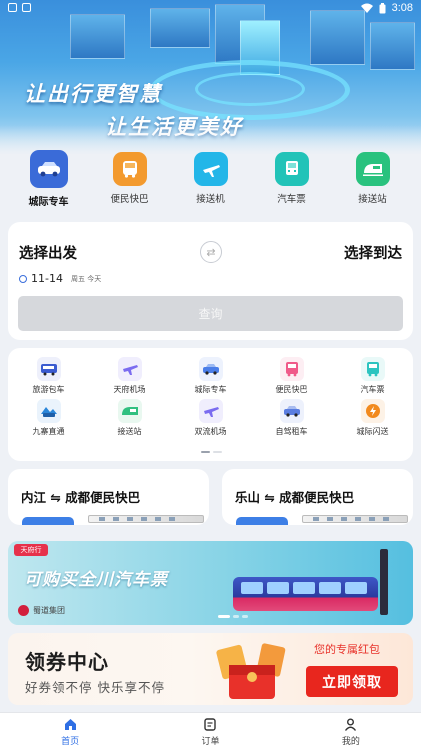  What do you see at coordinates (211, 252) in the screenshot?
I see `swap-icon: ⇄` at bounding box center [211, 252].